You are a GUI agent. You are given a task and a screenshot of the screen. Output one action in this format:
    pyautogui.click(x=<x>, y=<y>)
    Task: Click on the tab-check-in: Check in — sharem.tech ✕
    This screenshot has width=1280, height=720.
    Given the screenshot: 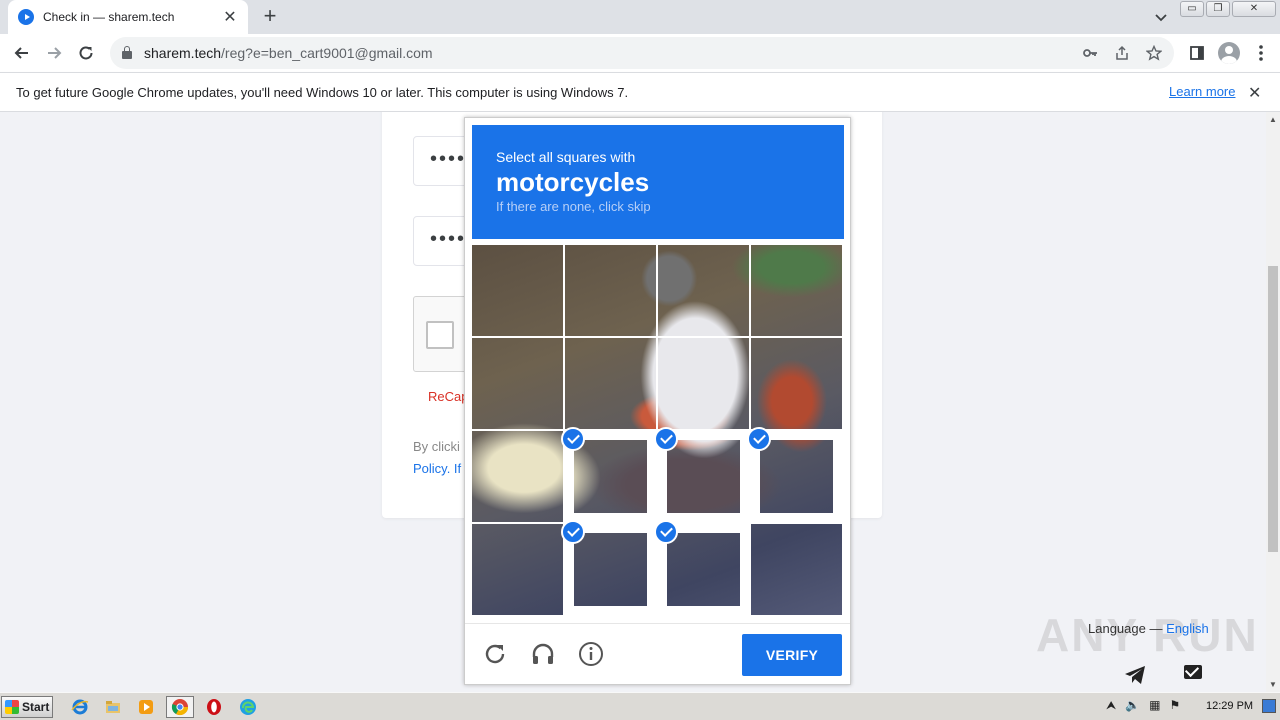 What is the action you would take?
    pyautogui.click(x=128, y=17)
    